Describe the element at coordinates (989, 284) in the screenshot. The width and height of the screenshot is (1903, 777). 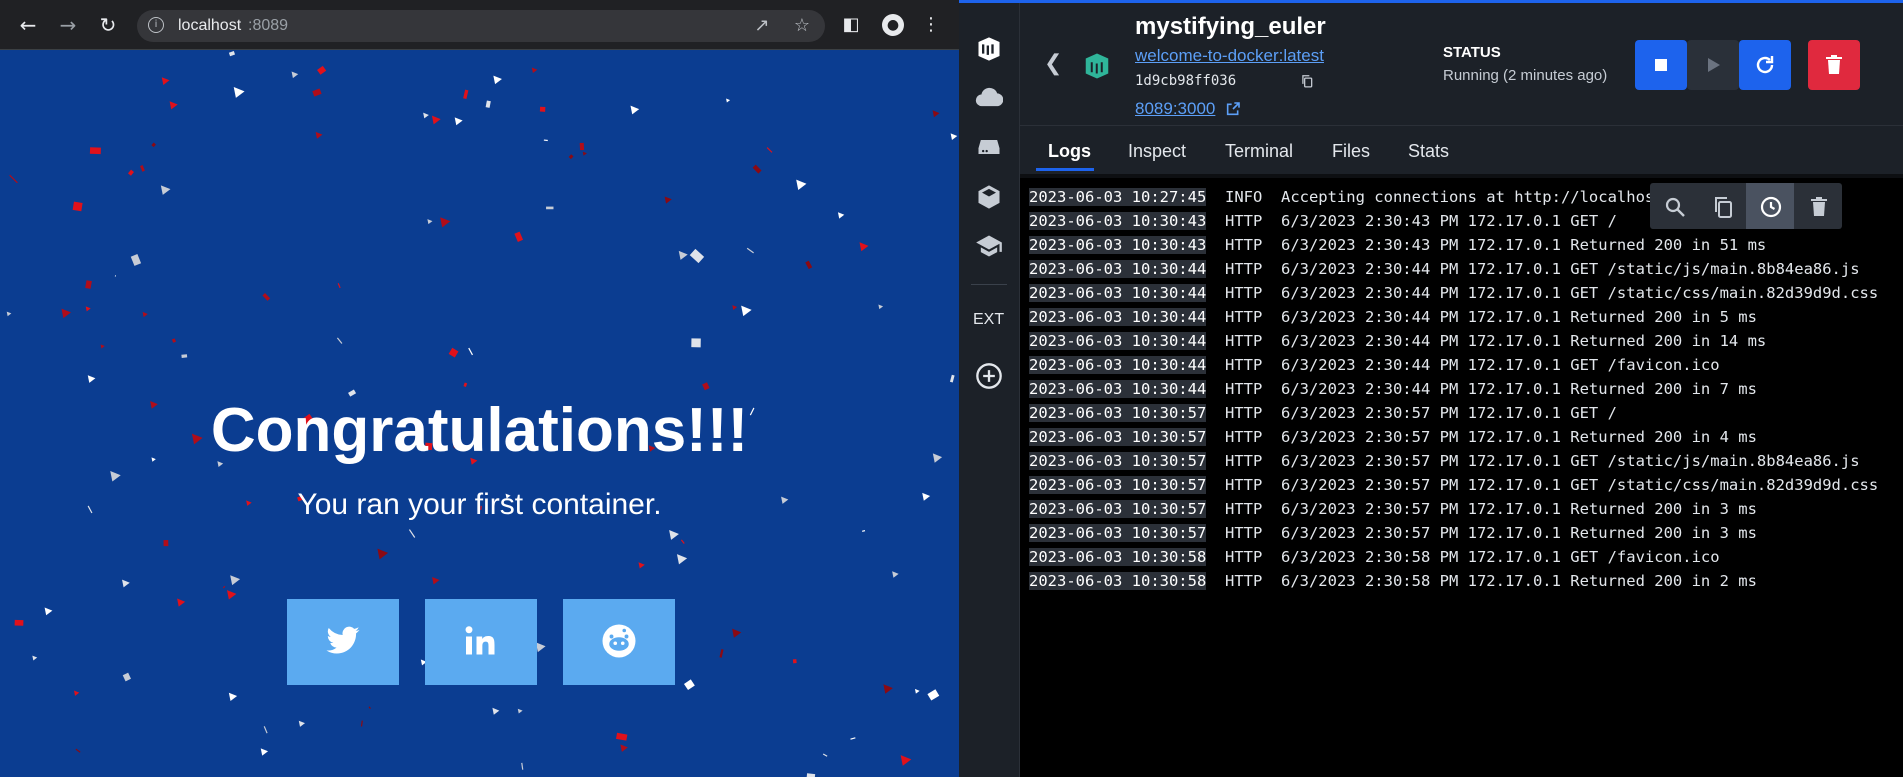
I see `rail-divider` at that location.